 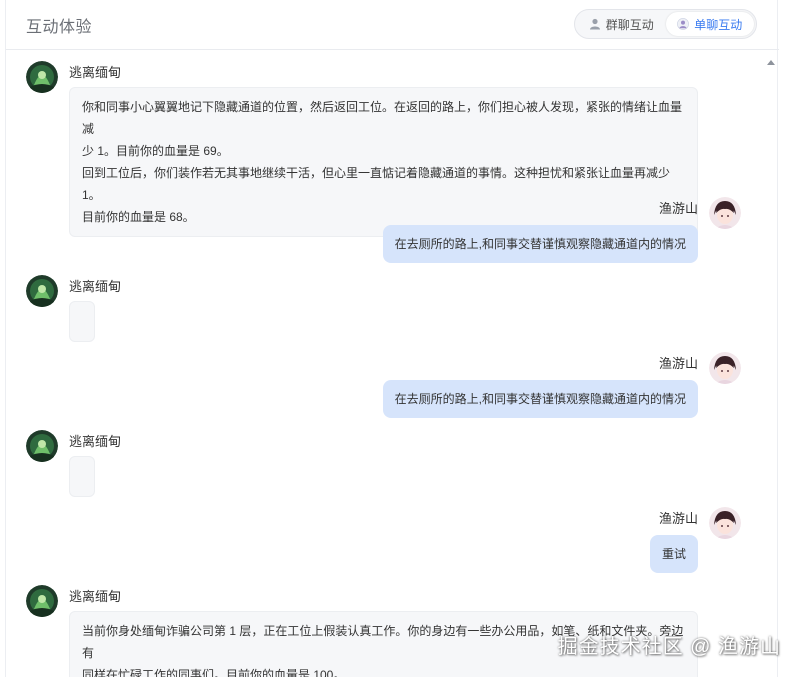 I want to click on tab-group-chat: 群聊互动, so click(x=621, y=24).